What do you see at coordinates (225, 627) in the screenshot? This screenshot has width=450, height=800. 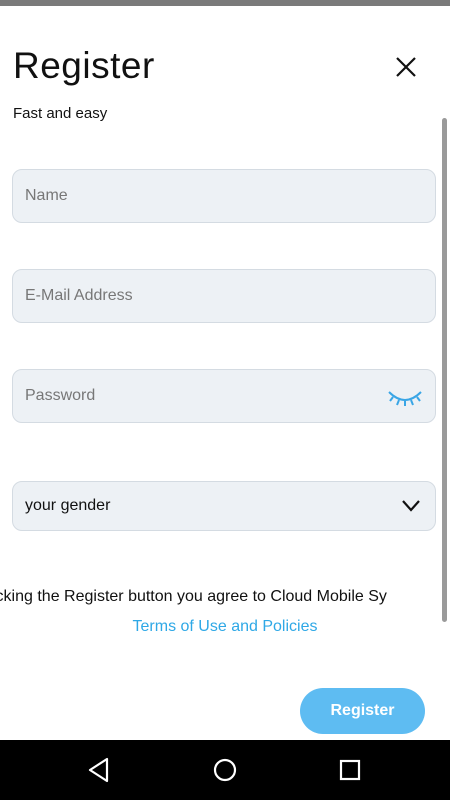 I see `terms-link: Terms of Use and Policies` at bounding box center [225, 627].